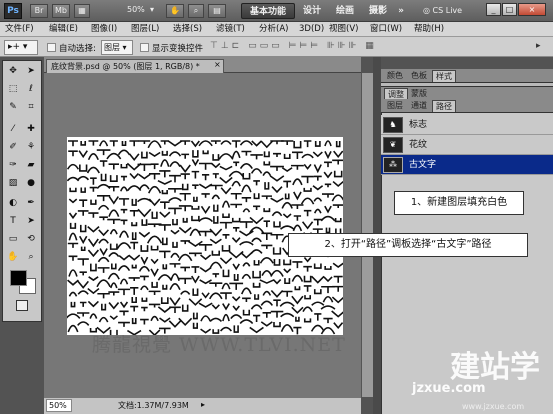 Image resolution: width=553 pixels, height=414 pixels. I want to click on title-zoom: 50%, so click(136, 9).